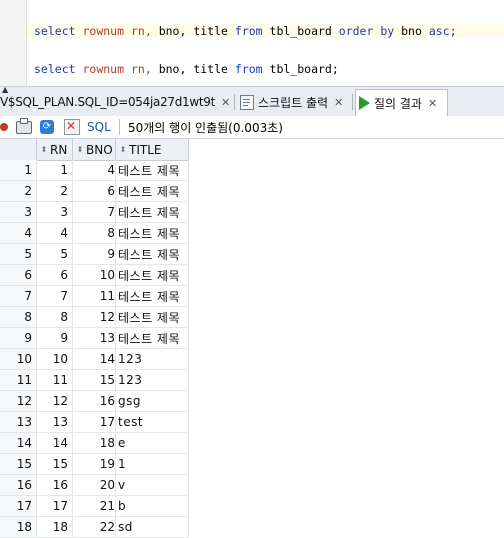 The height and width of the screenshot is (538, 504). Describe the element at coordinates (55, 527) in the screenshot. I see `cell-rn: 18` at that location.